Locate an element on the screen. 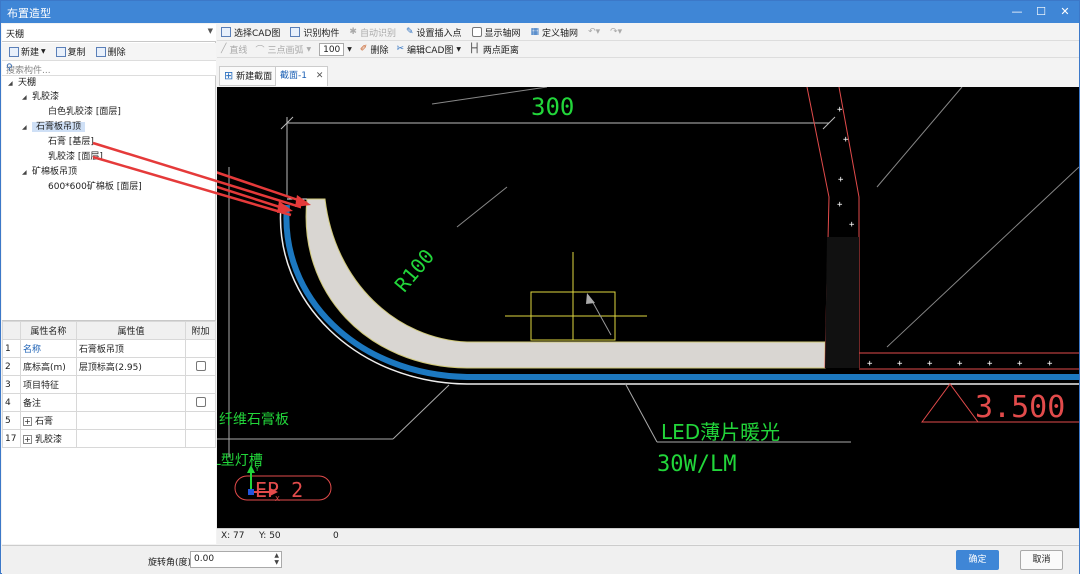 Image resolution: width=1080 pixels, height=574 pixels. table-row: 3 项目特征 is located at coordinates (109, 384).